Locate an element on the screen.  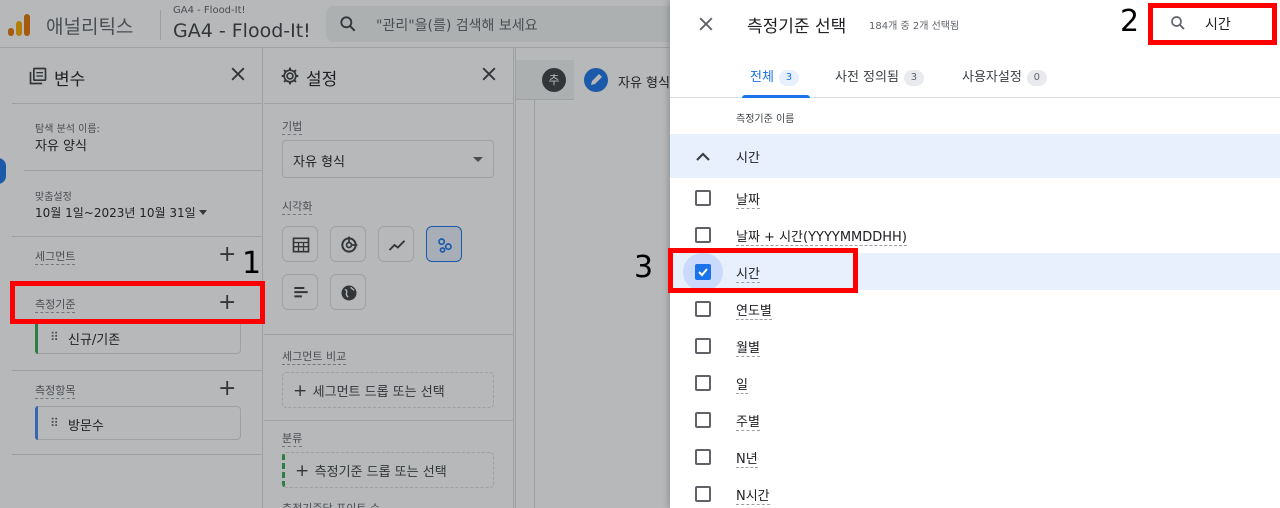
tab-count-badge: 0 is located at coordinates (1036, 78).